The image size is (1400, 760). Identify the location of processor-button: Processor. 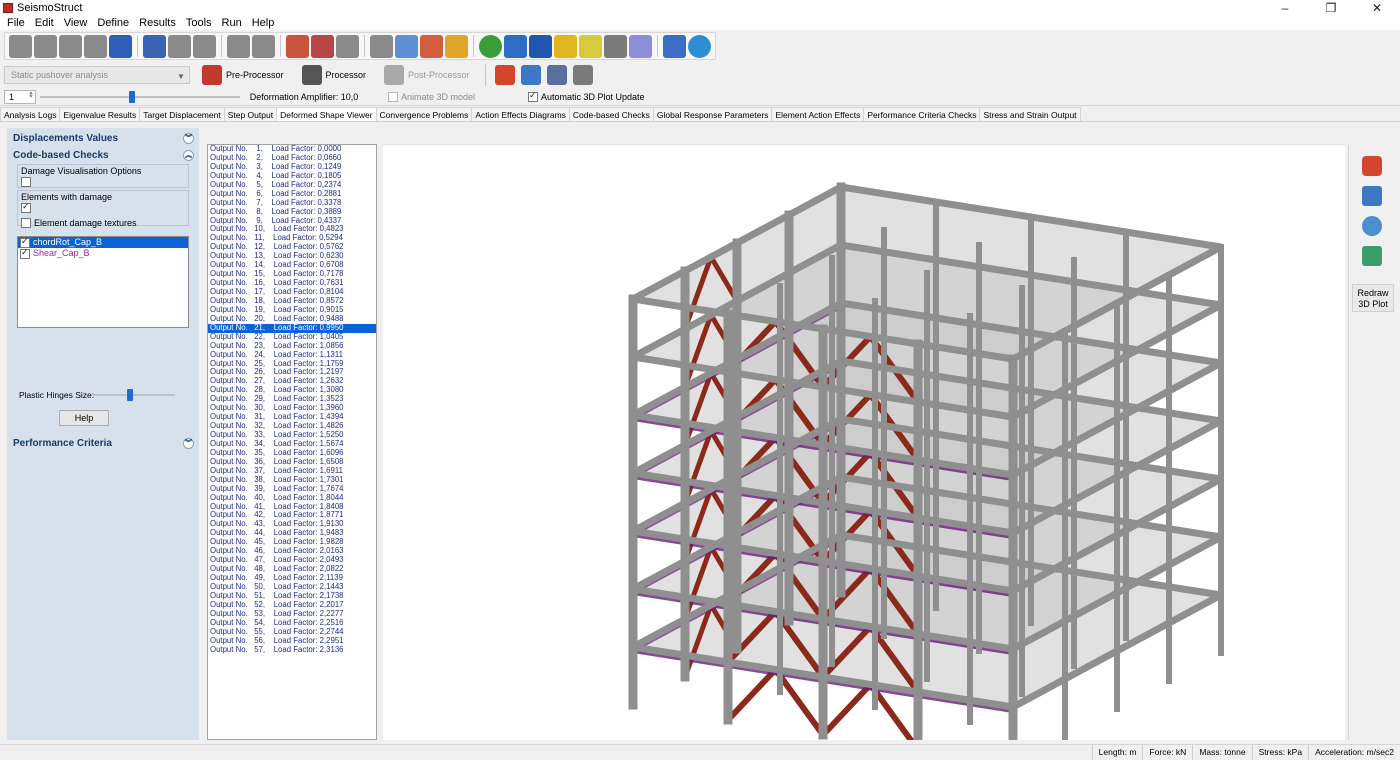
(334, 75).